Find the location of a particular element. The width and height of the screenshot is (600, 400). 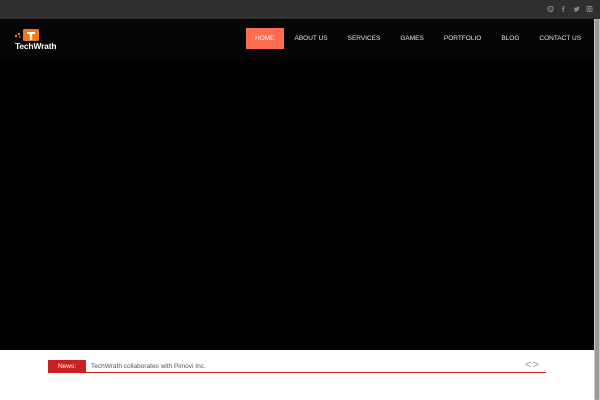

top-bar: S is located at coordinates (300, 9).